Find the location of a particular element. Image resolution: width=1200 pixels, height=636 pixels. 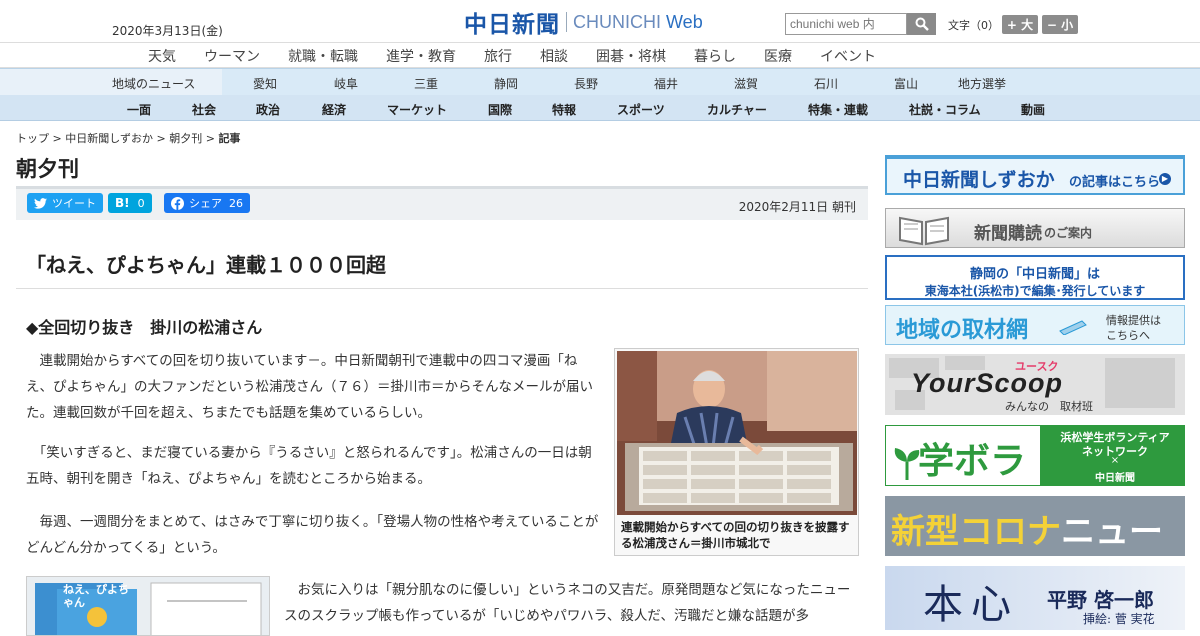

breadcrumb-link: 中日新聞しずおか is located at coordinates (109, 138).